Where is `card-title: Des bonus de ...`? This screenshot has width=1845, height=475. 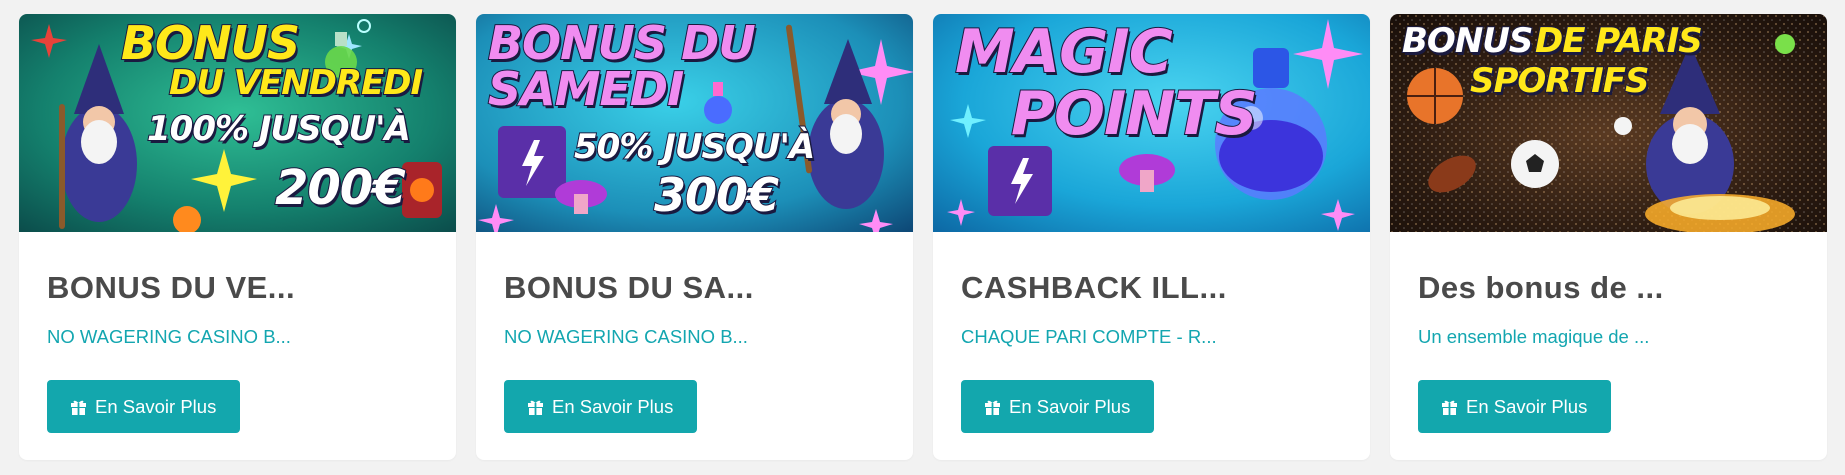
card-title: Des bonus de ... is located at coordinates (1541, 287).